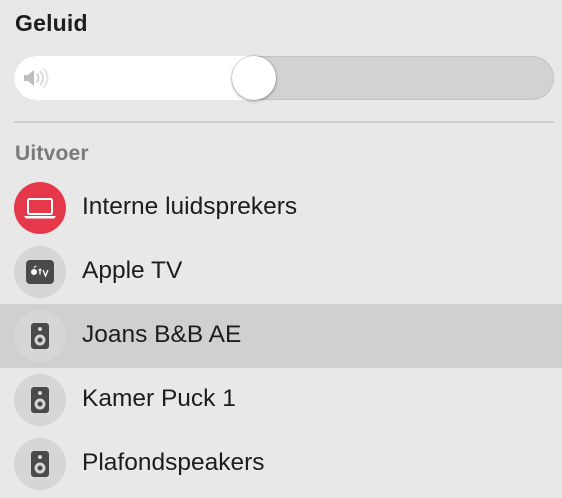  I want to click on output-device-label: Interne luidsprekers, so click(190, 206).